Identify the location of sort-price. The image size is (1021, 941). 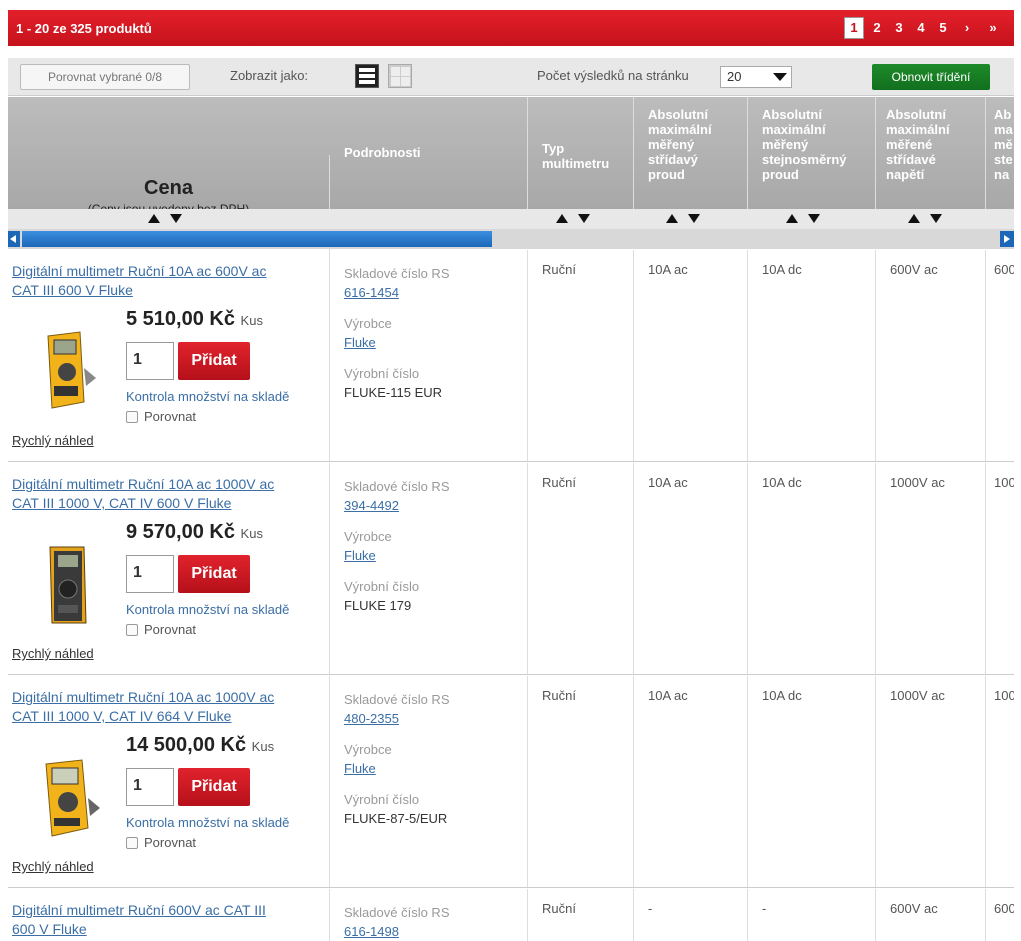
(166, 219).